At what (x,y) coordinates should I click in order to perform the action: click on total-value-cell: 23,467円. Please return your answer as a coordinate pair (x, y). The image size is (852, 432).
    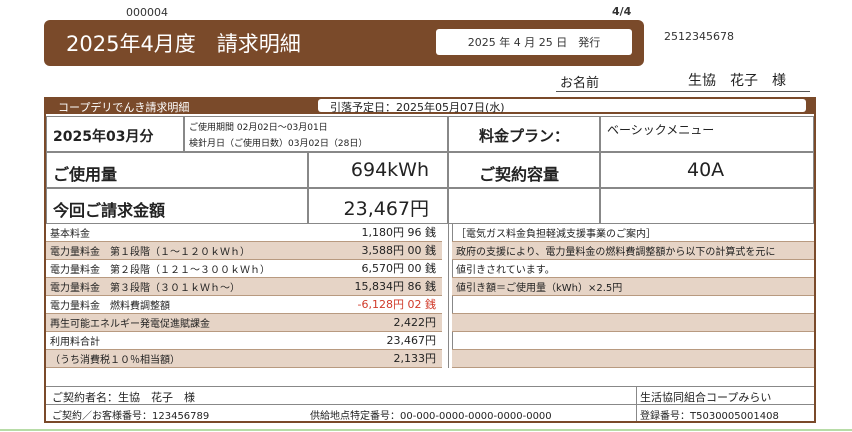
    Looking at the image, I should click on (378, 206).